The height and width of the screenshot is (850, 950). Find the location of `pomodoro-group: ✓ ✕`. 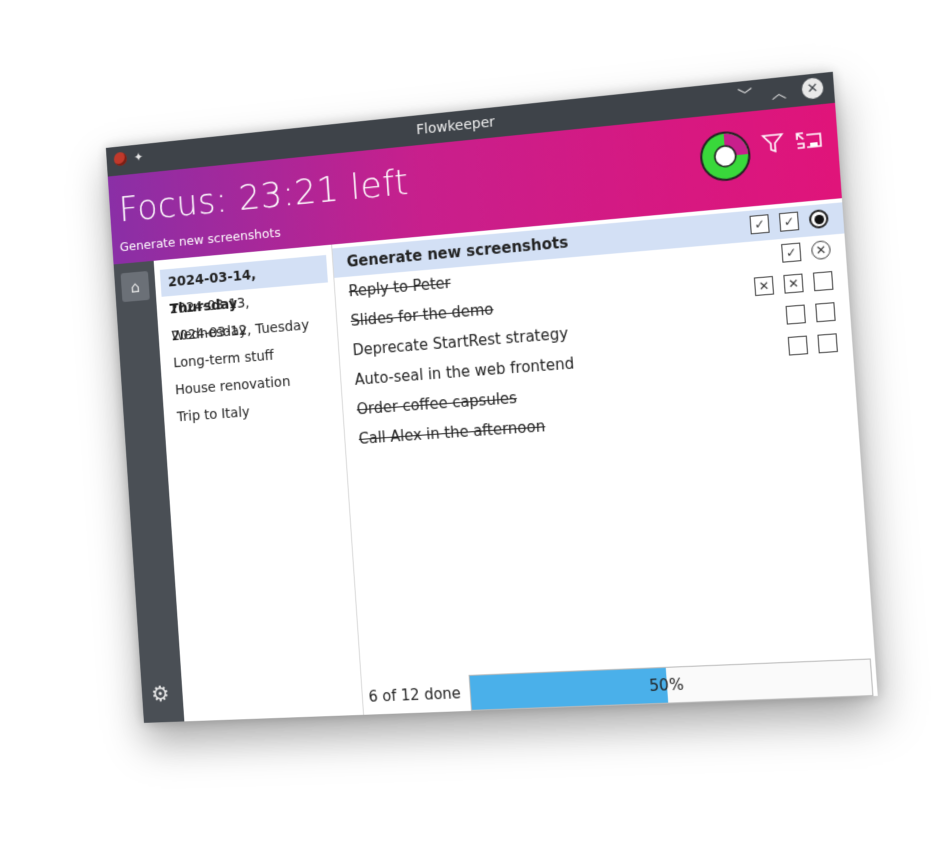

pomodoro-group: ✓ ✕ is located at coordinates (806, 251).